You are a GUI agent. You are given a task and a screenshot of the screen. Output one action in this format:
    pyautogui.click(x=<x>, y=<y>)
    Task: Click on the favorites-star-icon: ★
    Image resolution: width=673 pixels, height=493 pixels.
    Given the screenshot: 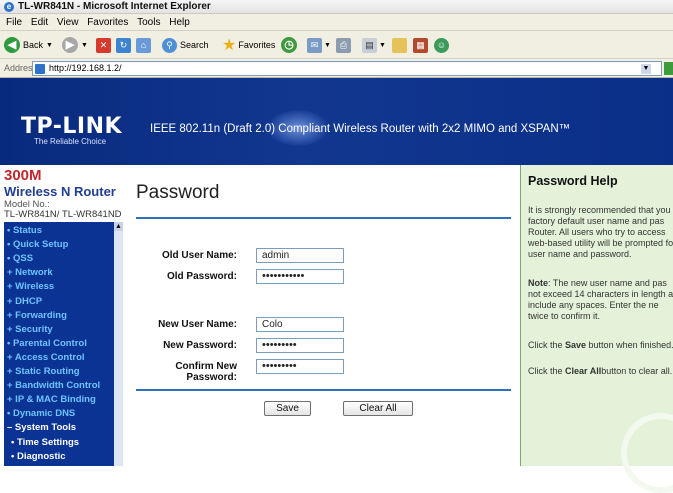 What is the action you would take?
    pyautogui.click(x=229, y=45)
    